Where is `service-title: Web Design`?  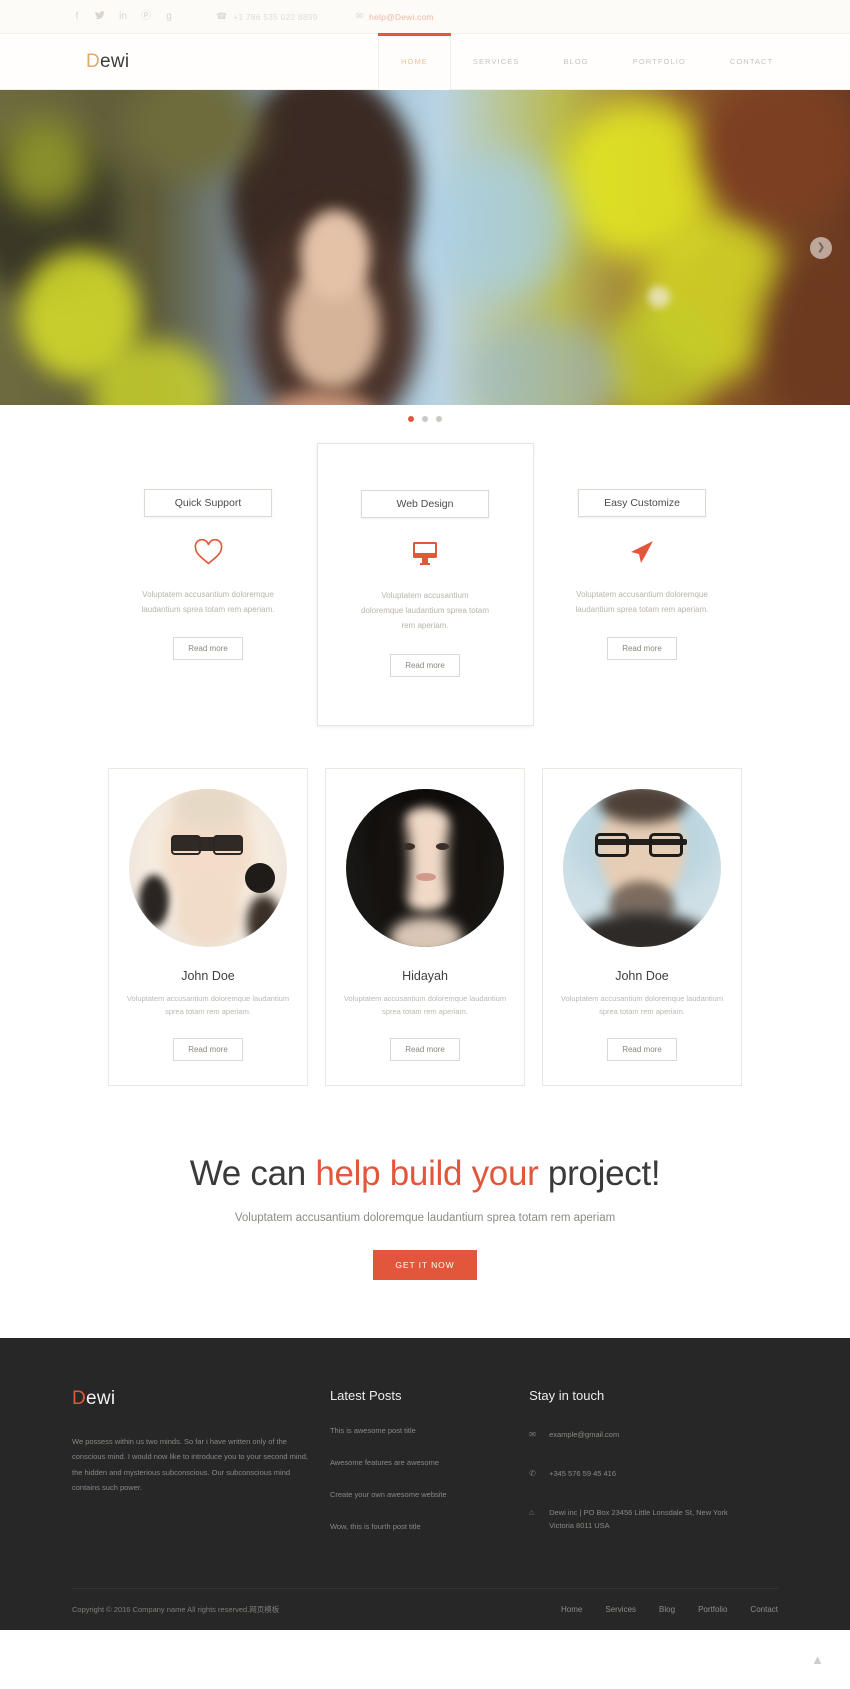
service-title: Web Design is located at coordinates (425, 504).